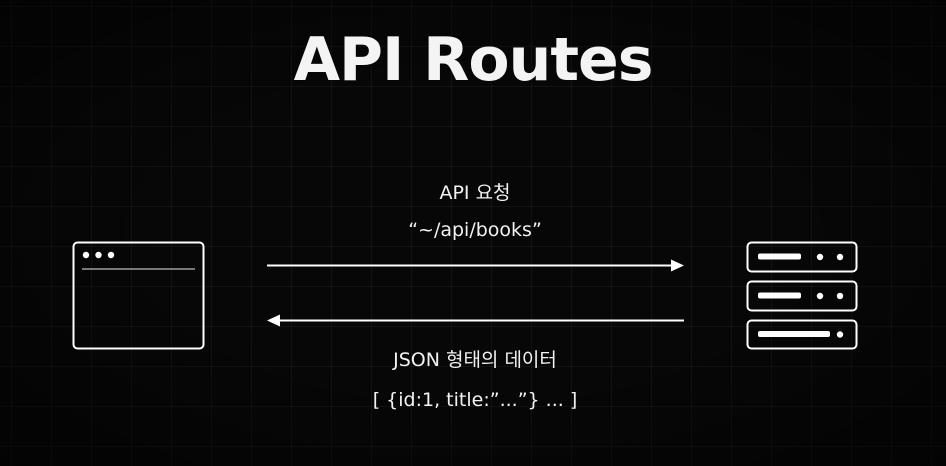 The height and width of the screenshot is (466, 946). What do you see at coordinates (475, 320) in the screenshot?
I see `response-arrow` at bounding box center [475, 320].